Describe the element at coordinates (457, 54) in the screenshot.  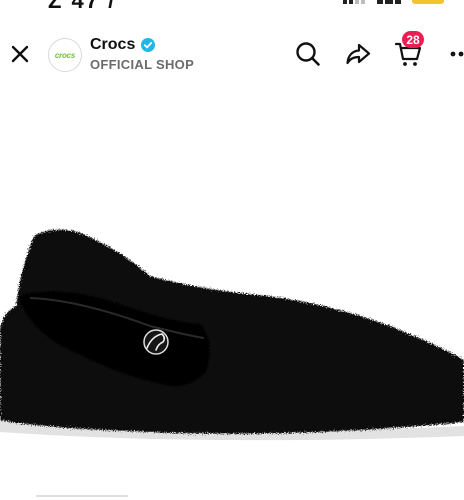
I see `more-options-icon` at that location.